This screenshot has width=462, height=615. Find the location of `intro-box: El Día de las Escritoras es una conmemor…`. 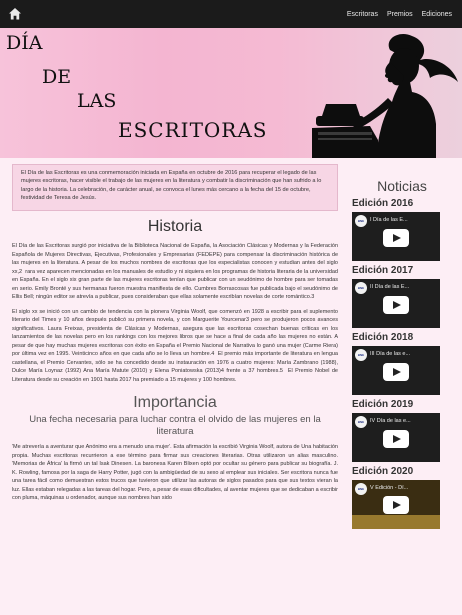

intro-box: El Día de las Escritoras es una conmemor… is located at coordinates (175, 187).